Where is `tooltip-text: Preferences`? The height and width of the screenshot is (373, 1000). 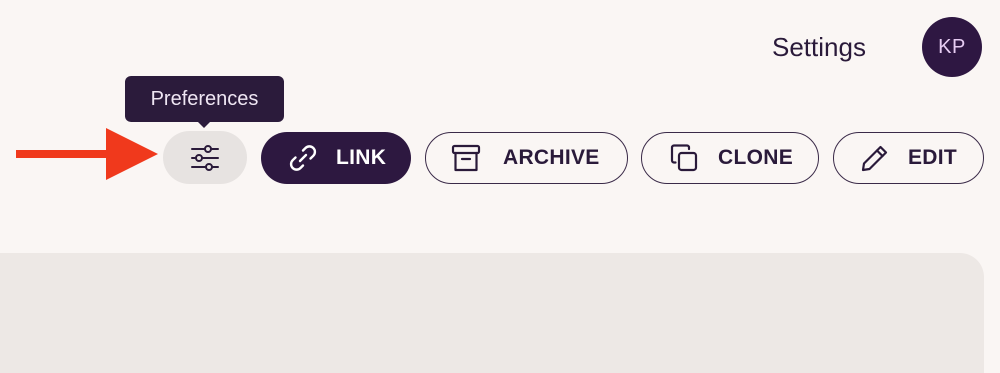
tooltip-text: Preferences is located at coordinates (204, 98).